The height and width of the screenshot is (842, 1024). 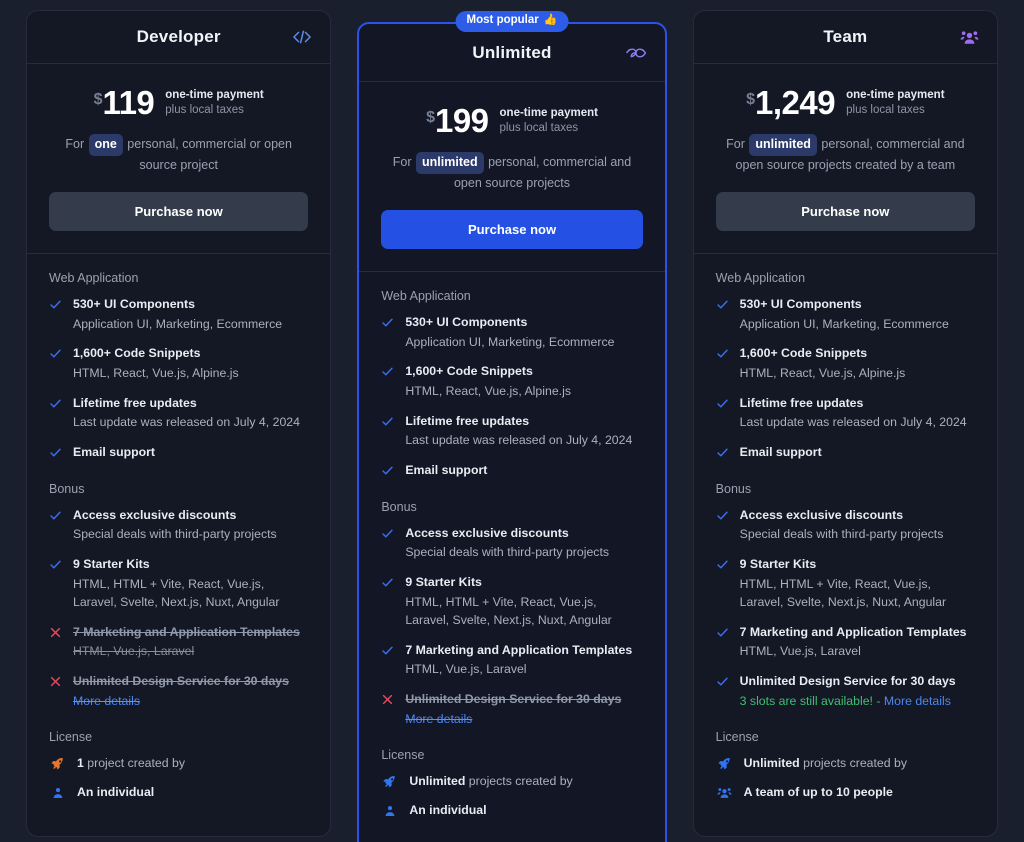 I want to click on plan-name: Team, so click(x=845, y=36).